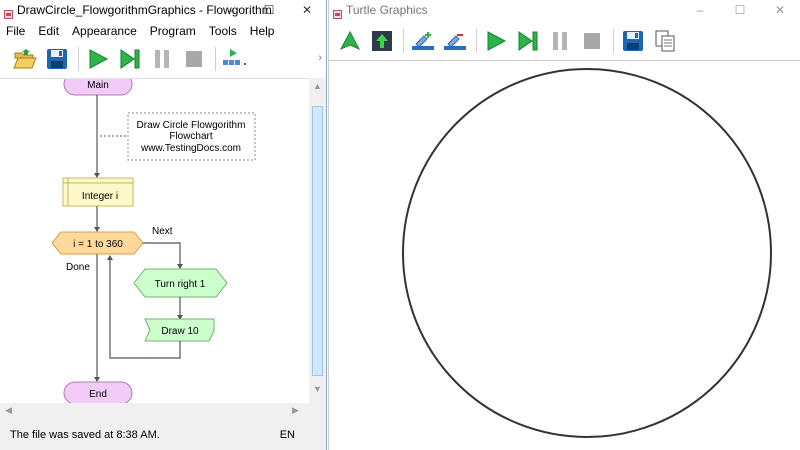  Describe the element at coordinates (85, 435) in the screenshot. I see `status-message: The file was saved at 8:38 AM.` at that location.